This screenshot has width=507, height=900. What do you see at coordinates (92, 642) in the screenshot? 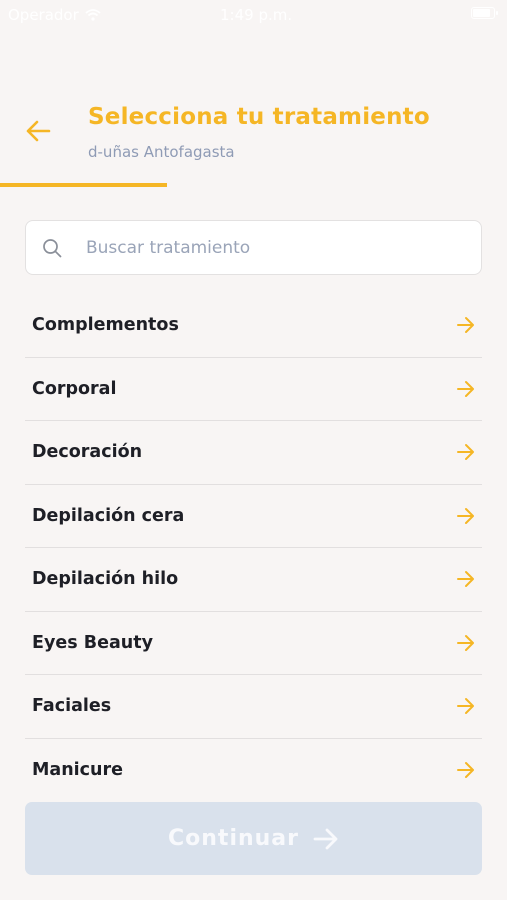
I see `list-item-label: Eyes Beauty` at bounding box center [92, 642].